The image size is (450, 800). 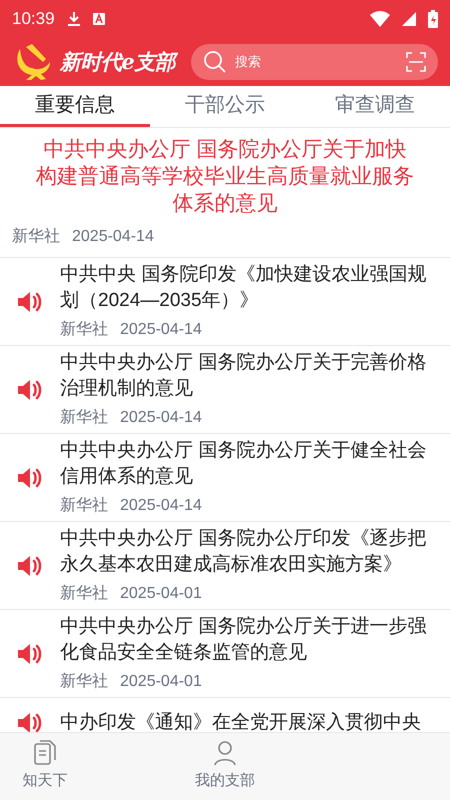 I want to click on people-icon, so click(x=225, y=753).